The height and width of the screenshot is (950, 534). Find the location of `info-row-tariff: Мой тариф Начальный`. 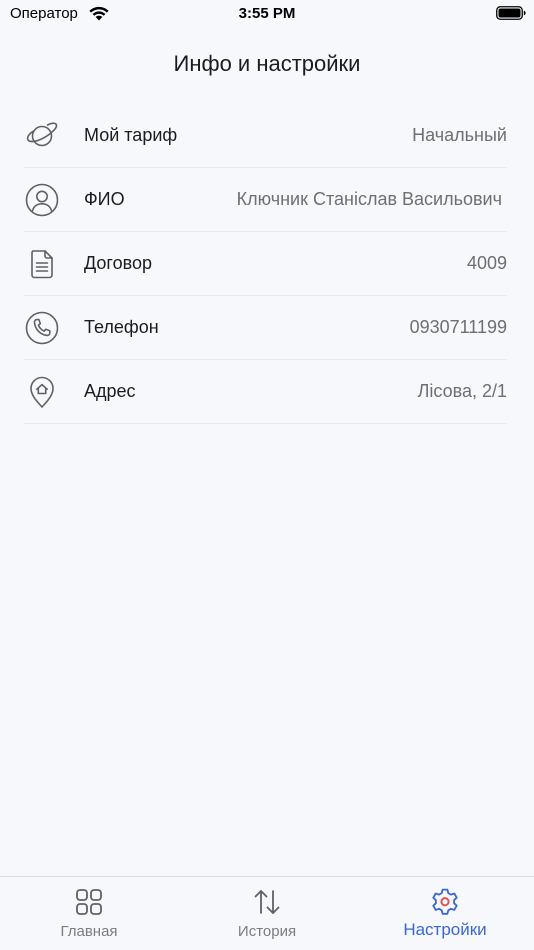

info-row-tariff: Мой тариф Начальный is located at coordinates (265, 136).